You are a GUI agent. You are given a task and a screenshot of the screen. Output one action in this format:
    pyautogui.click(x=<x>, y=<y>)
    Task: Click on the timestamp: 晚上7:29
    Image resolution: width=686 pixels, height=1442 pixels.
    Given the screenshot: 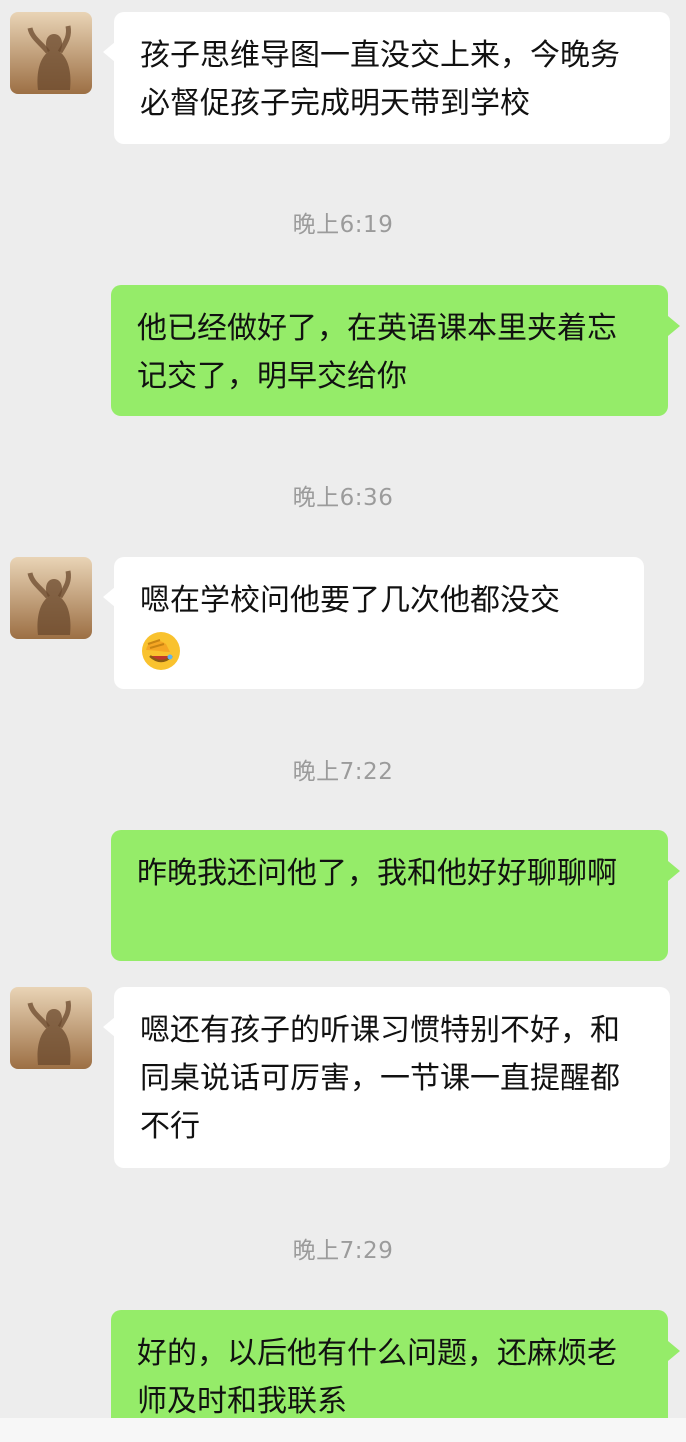 What is the action you would take?
    pyautogui.click(x=343, y=1251)
    